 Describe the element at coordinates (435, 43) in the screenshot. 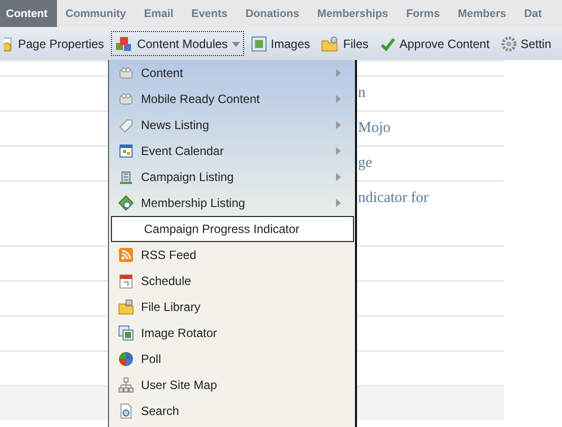

I see `toolbar-button: Approve Content` at that location.